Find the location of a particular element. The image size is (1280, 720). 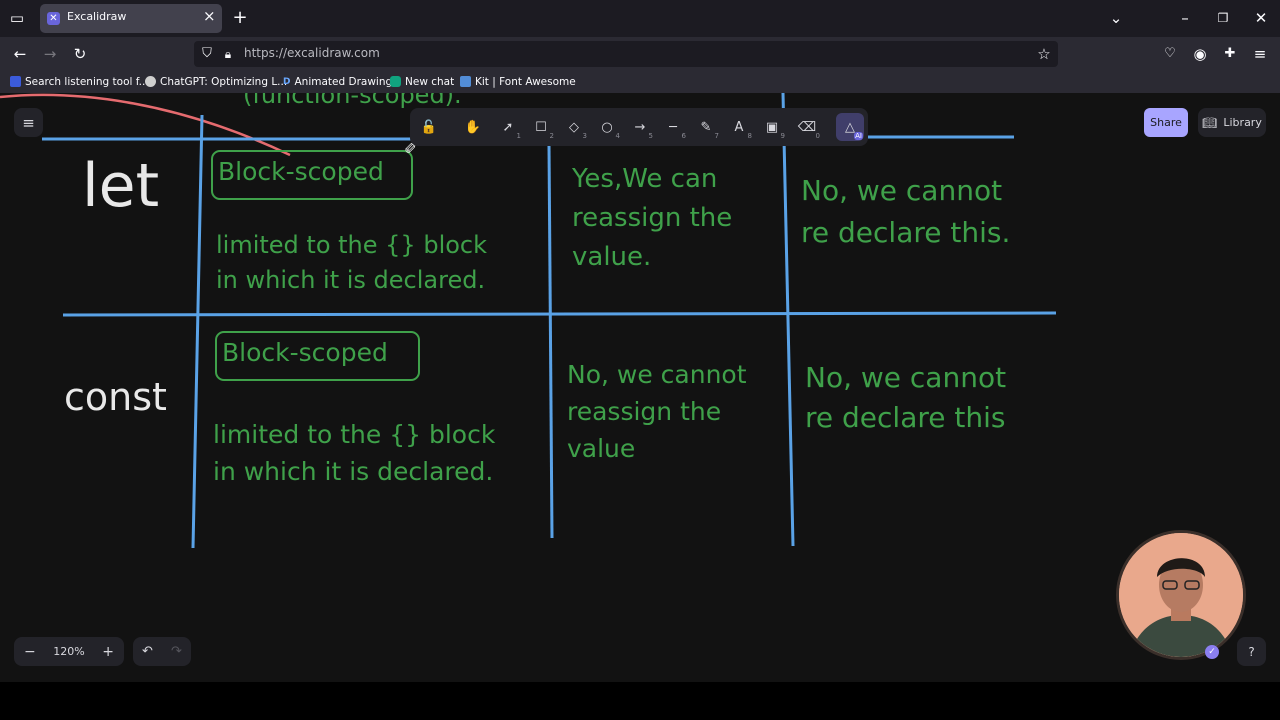

bookmark-item: Kit | Font Awesome is located at coordinates (518, 81).